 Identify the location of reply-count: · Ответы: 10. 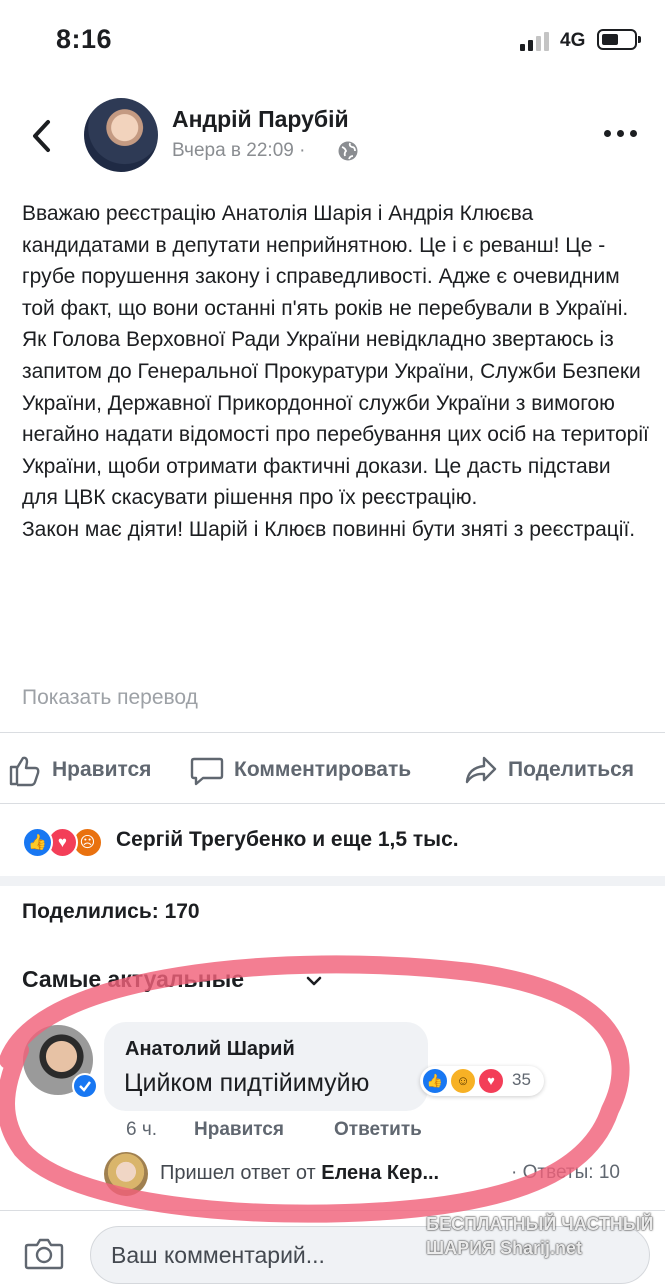
(565, 1173).